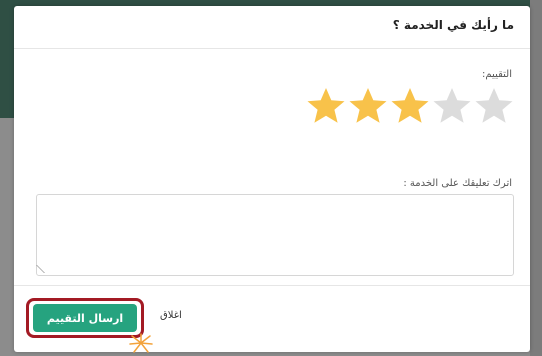  What do you see at coordinates (171, 315) in the screenshot?
I see `close-button: اغلاق` at bounding box center [171, 315].